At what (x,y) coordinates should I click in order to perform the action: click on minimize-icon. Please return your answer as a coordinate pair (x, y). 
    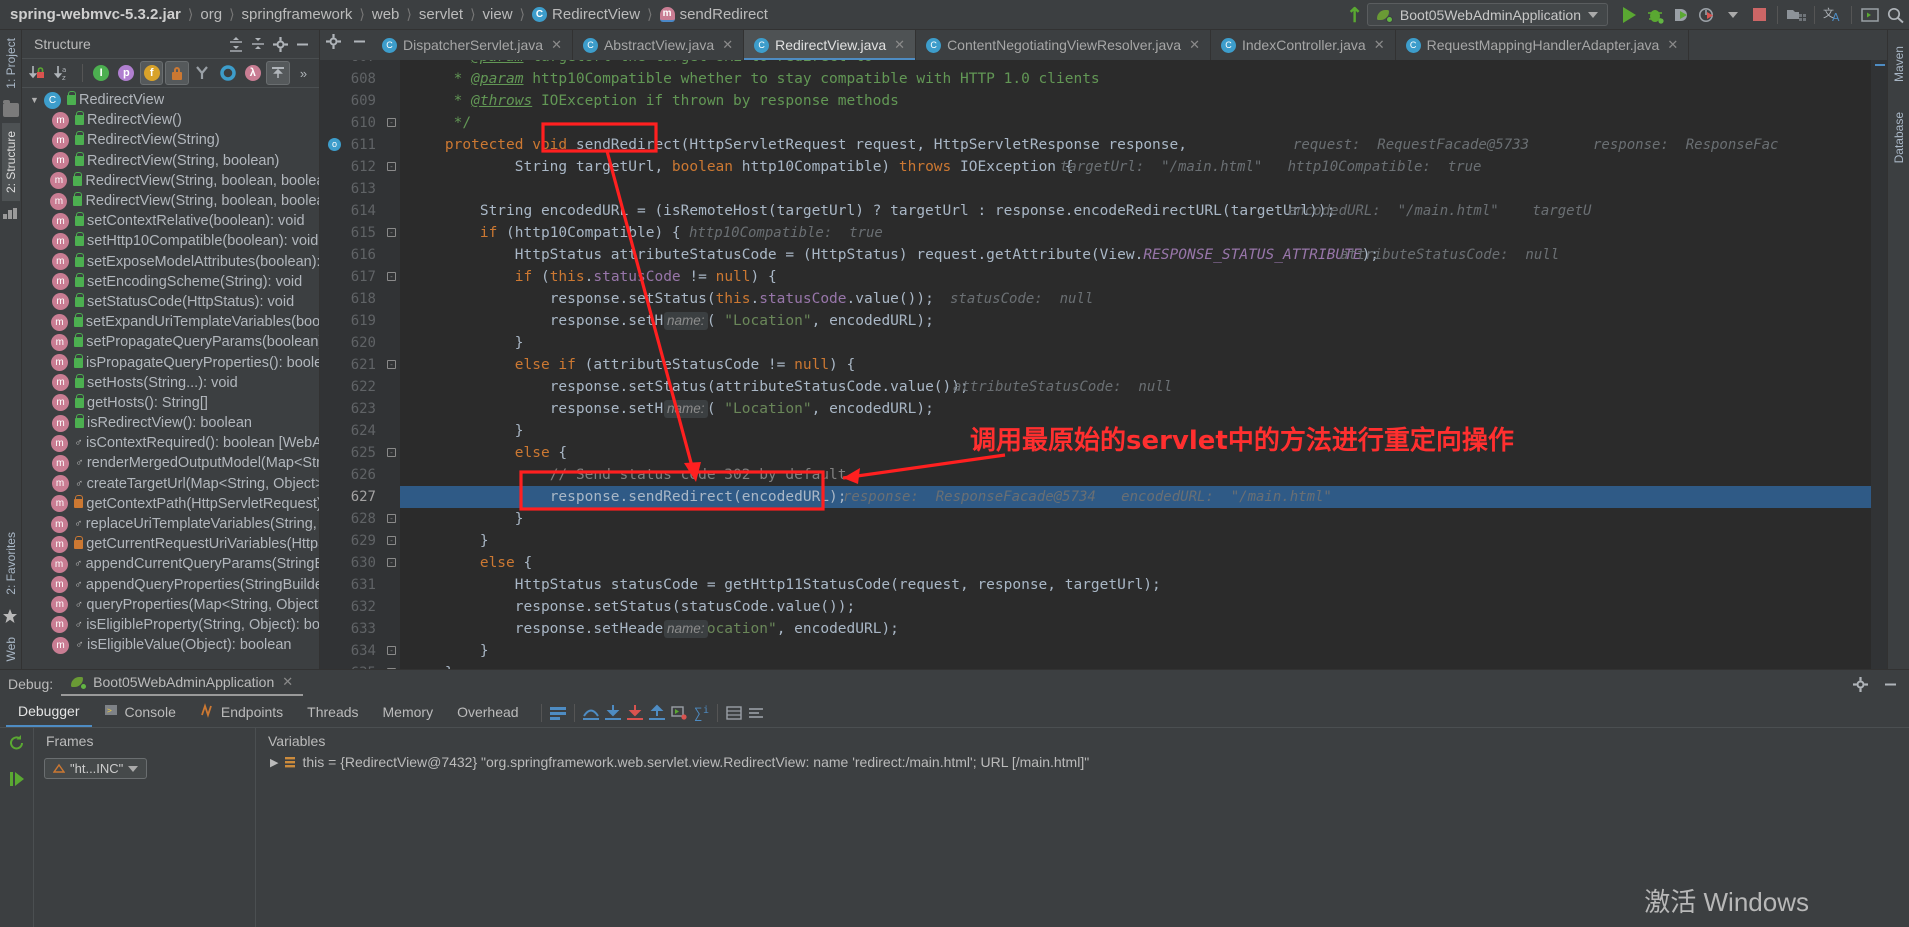
    Looking at the image, I should click on (1890, 684).